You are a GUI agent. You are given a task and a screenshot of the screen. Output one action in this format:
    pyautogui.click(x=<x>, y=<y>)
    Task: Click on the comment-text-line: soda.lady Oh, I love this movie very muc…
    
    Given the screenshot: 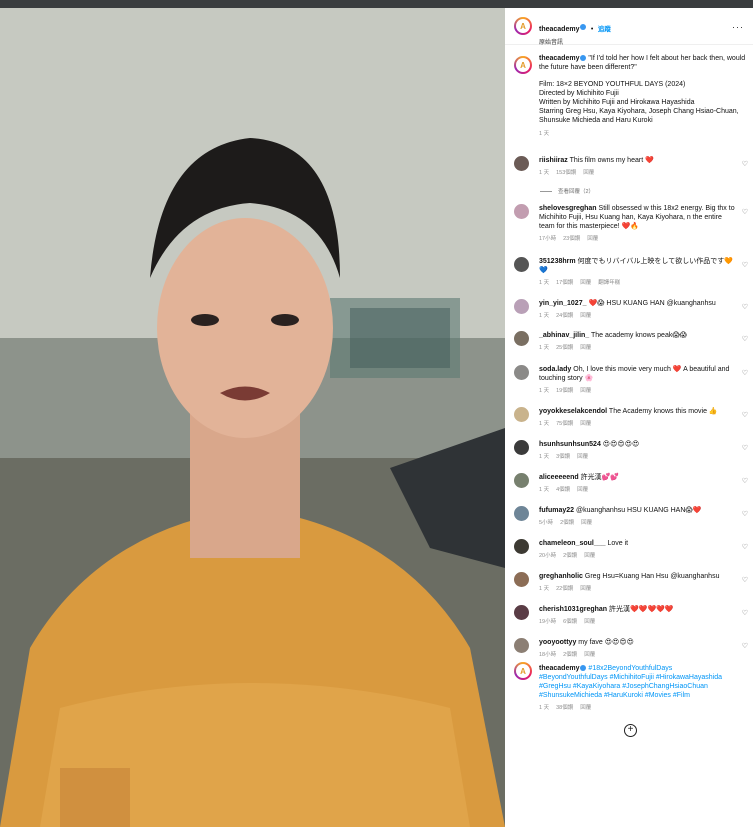 What is the action you would take?
    pyautogui.click(x=637, y=374)
    